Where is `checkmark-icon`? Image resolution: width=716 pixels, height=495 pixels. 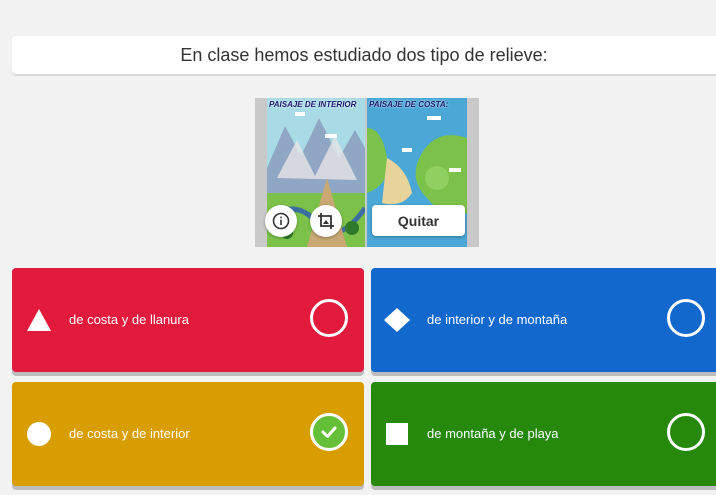 checkmark-icon is located at coordinates (329, 432).